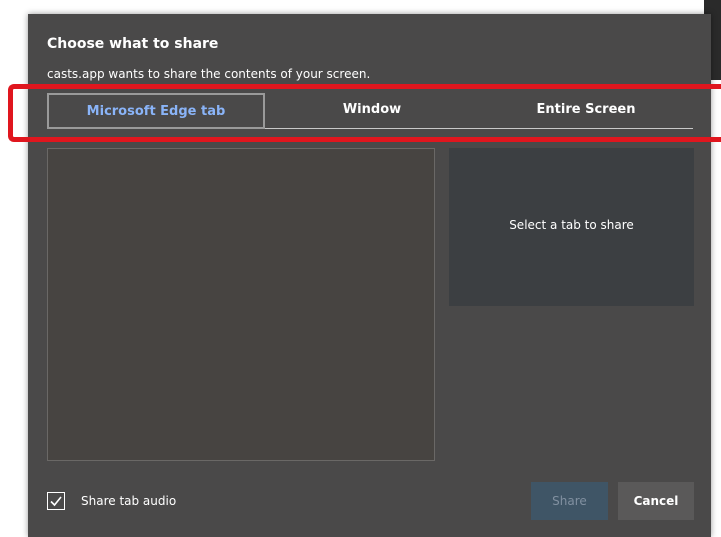  I want to click on share-source-tabs: Microsoft Edge tab Window Entire Screen, so click(370, 111).